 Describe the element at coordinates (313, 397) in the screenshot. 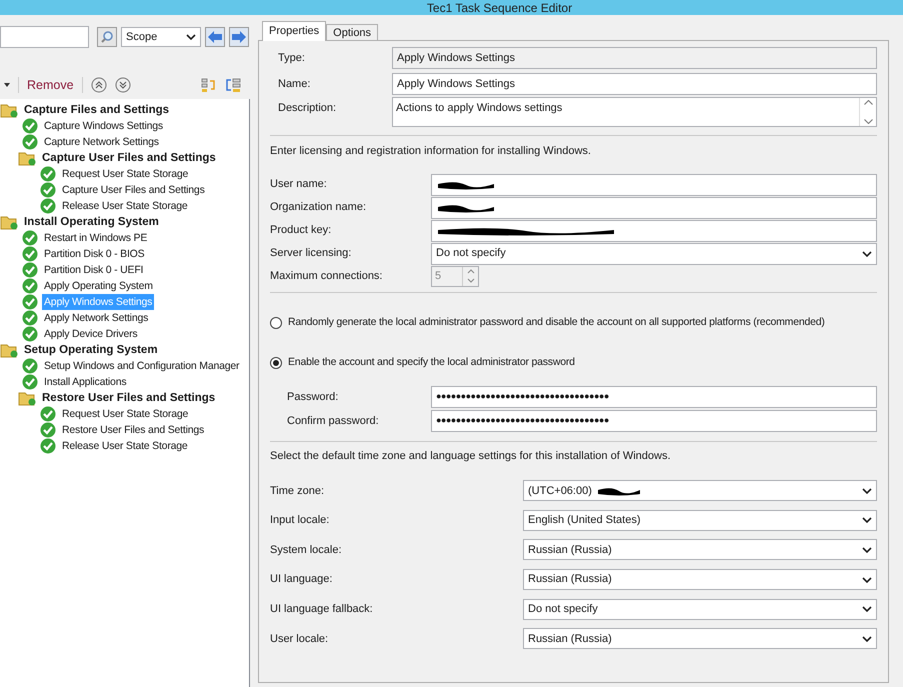

I see `field-label: Password:` at that location.